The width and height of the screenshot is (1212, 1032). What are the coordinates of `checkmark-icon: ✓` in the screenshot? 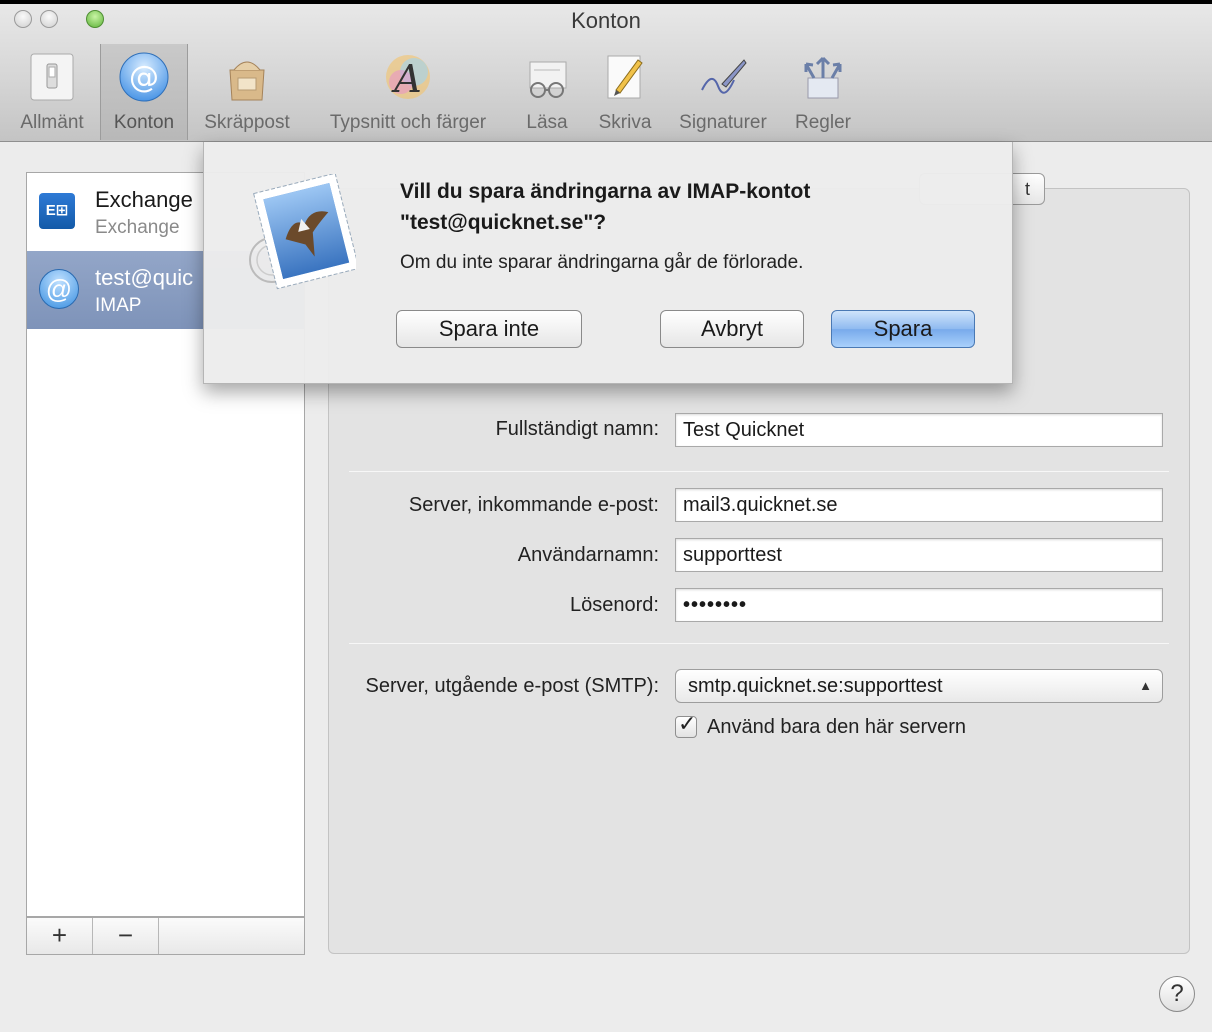 It's located at (687, 723).